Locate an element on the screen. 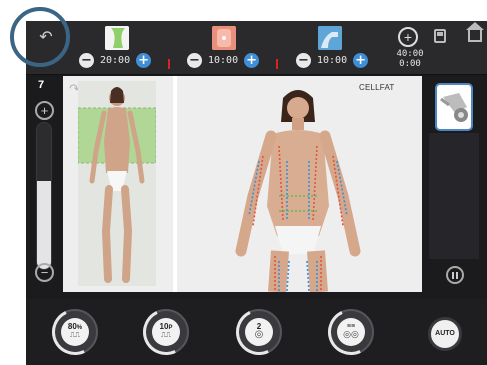  frequency-value: 10P is located at coordinates (166, 327).